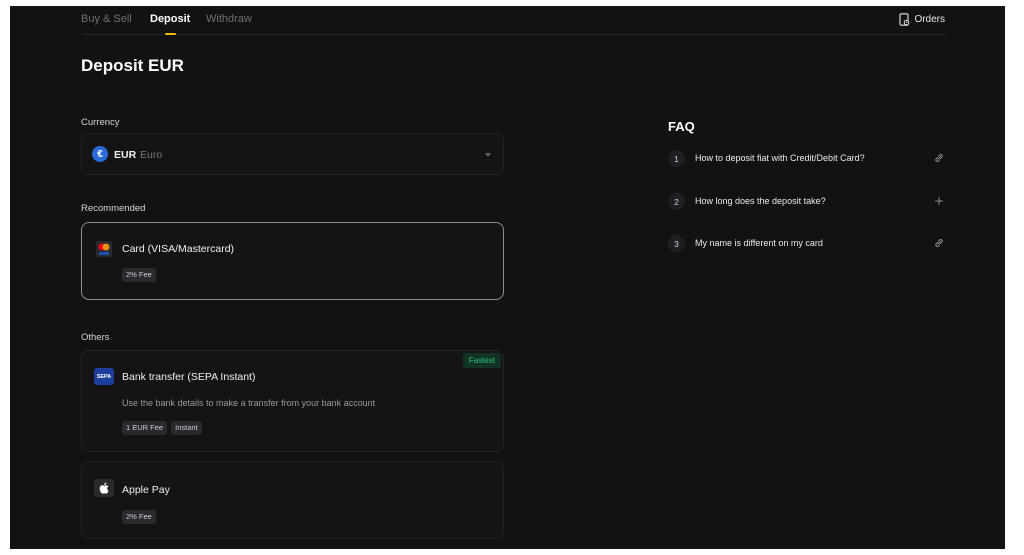 The width and height of the screenshot is (1024, 555). Describe the element at coordinates (929, 19) in the screenshot. I see `orders-label: Orders` at that location.